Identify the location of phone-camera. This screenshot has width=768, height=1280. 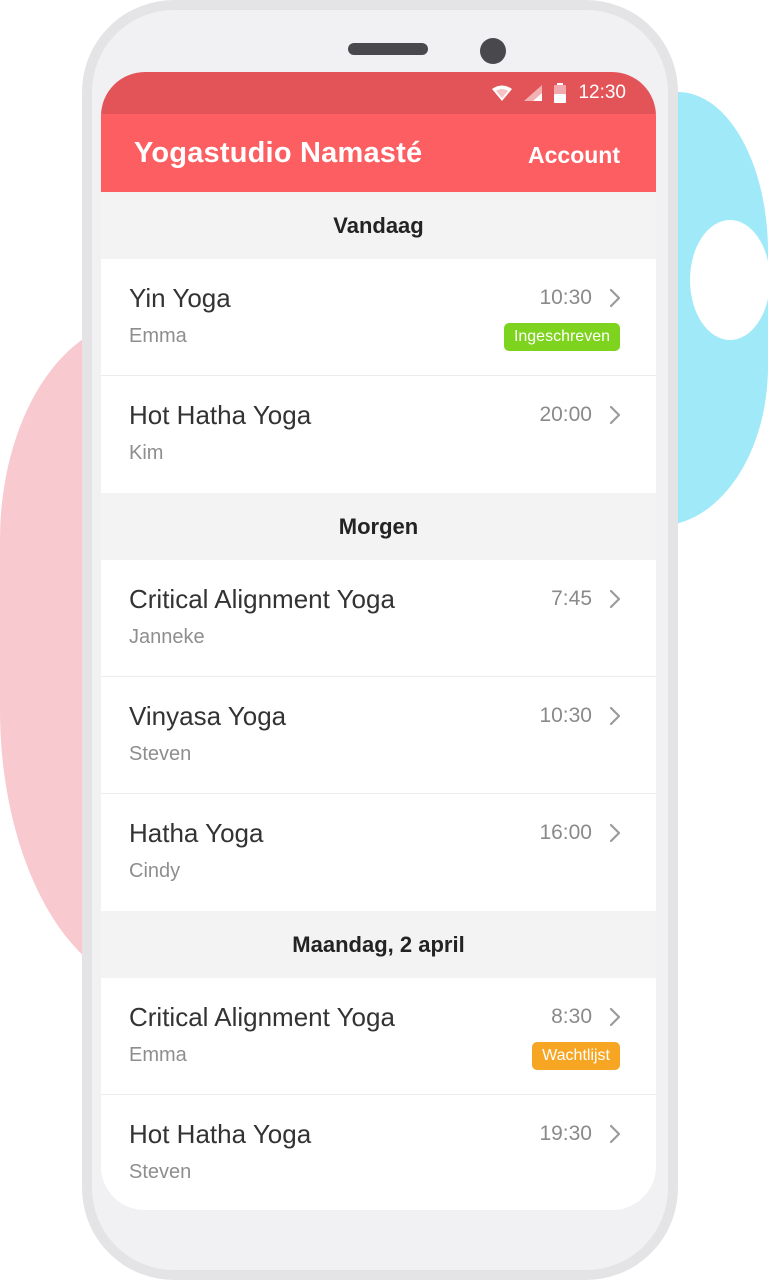
(493, 51).